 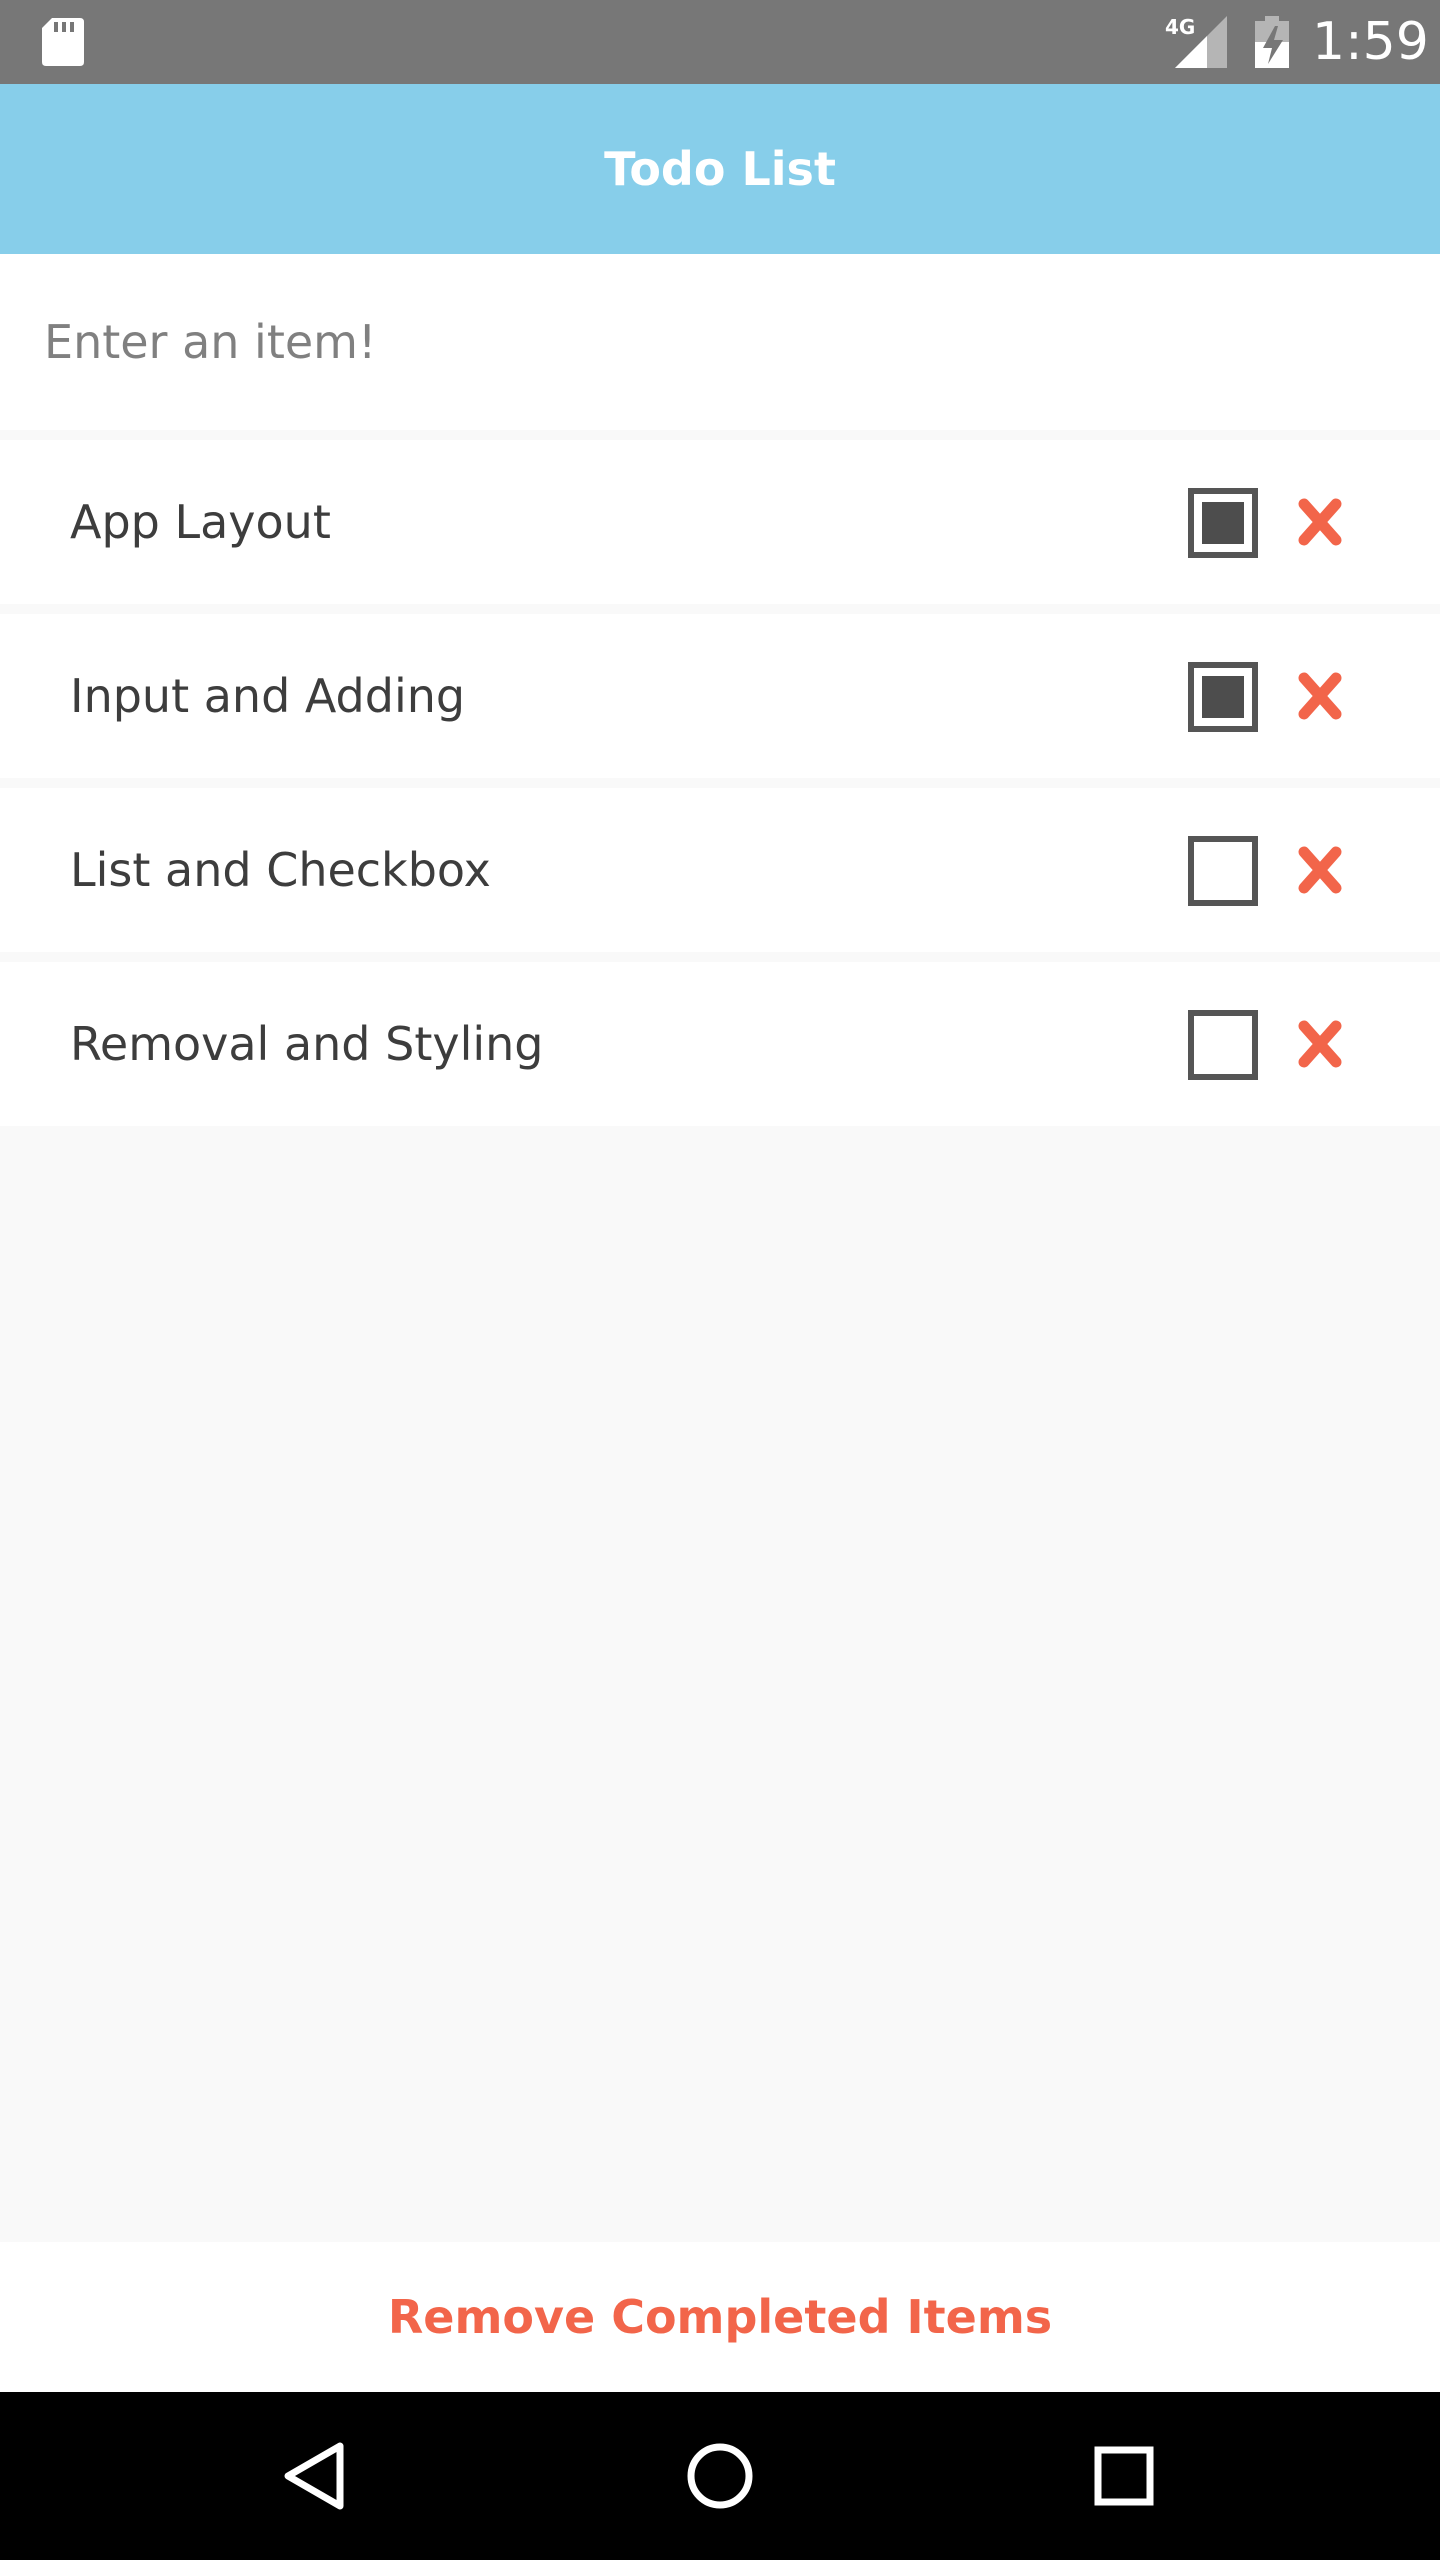 What do you see at coordinates (1370, 42) in the screenshot?
I see `status-time: 1:59` at bounding box center [1370, 42].